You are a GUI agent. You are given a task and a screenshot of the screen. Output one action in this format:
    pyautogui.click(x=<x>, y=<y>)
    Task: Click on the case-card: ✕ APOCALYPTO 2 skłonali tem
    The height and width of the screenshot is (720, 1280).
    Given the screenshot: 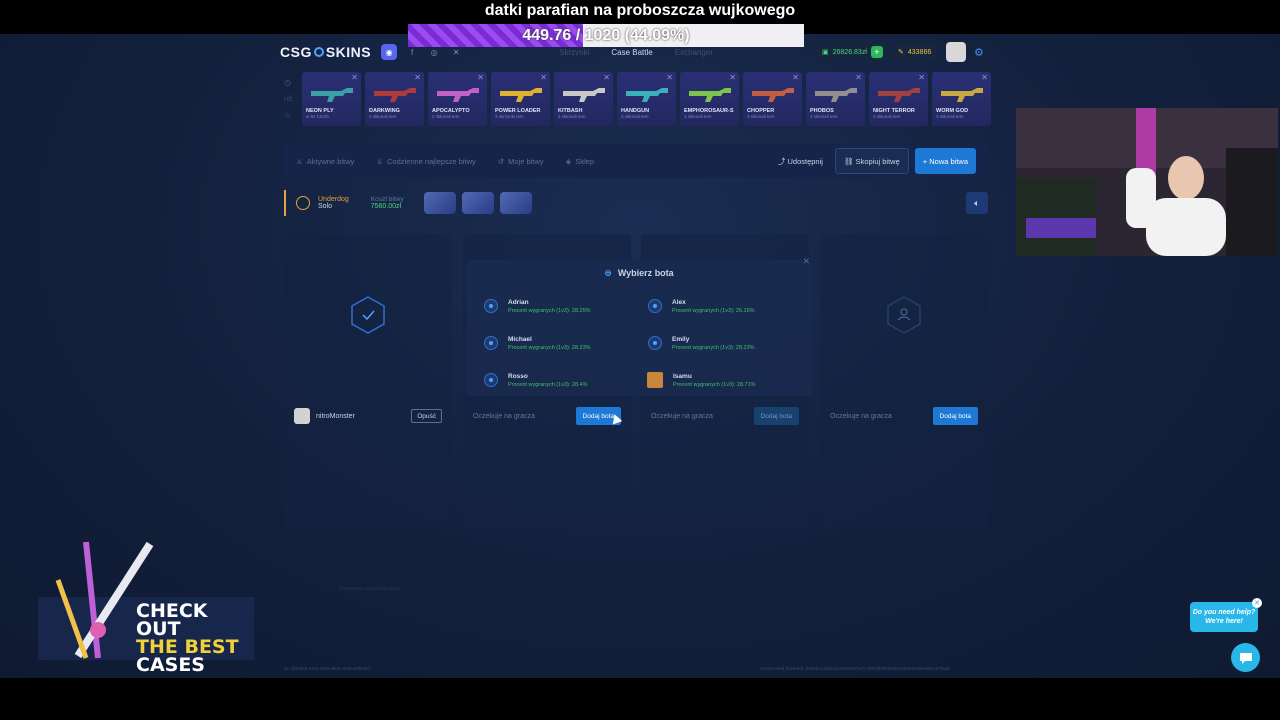 What is the action you would take?
    pyautogui.click(x=457, y=99)
    